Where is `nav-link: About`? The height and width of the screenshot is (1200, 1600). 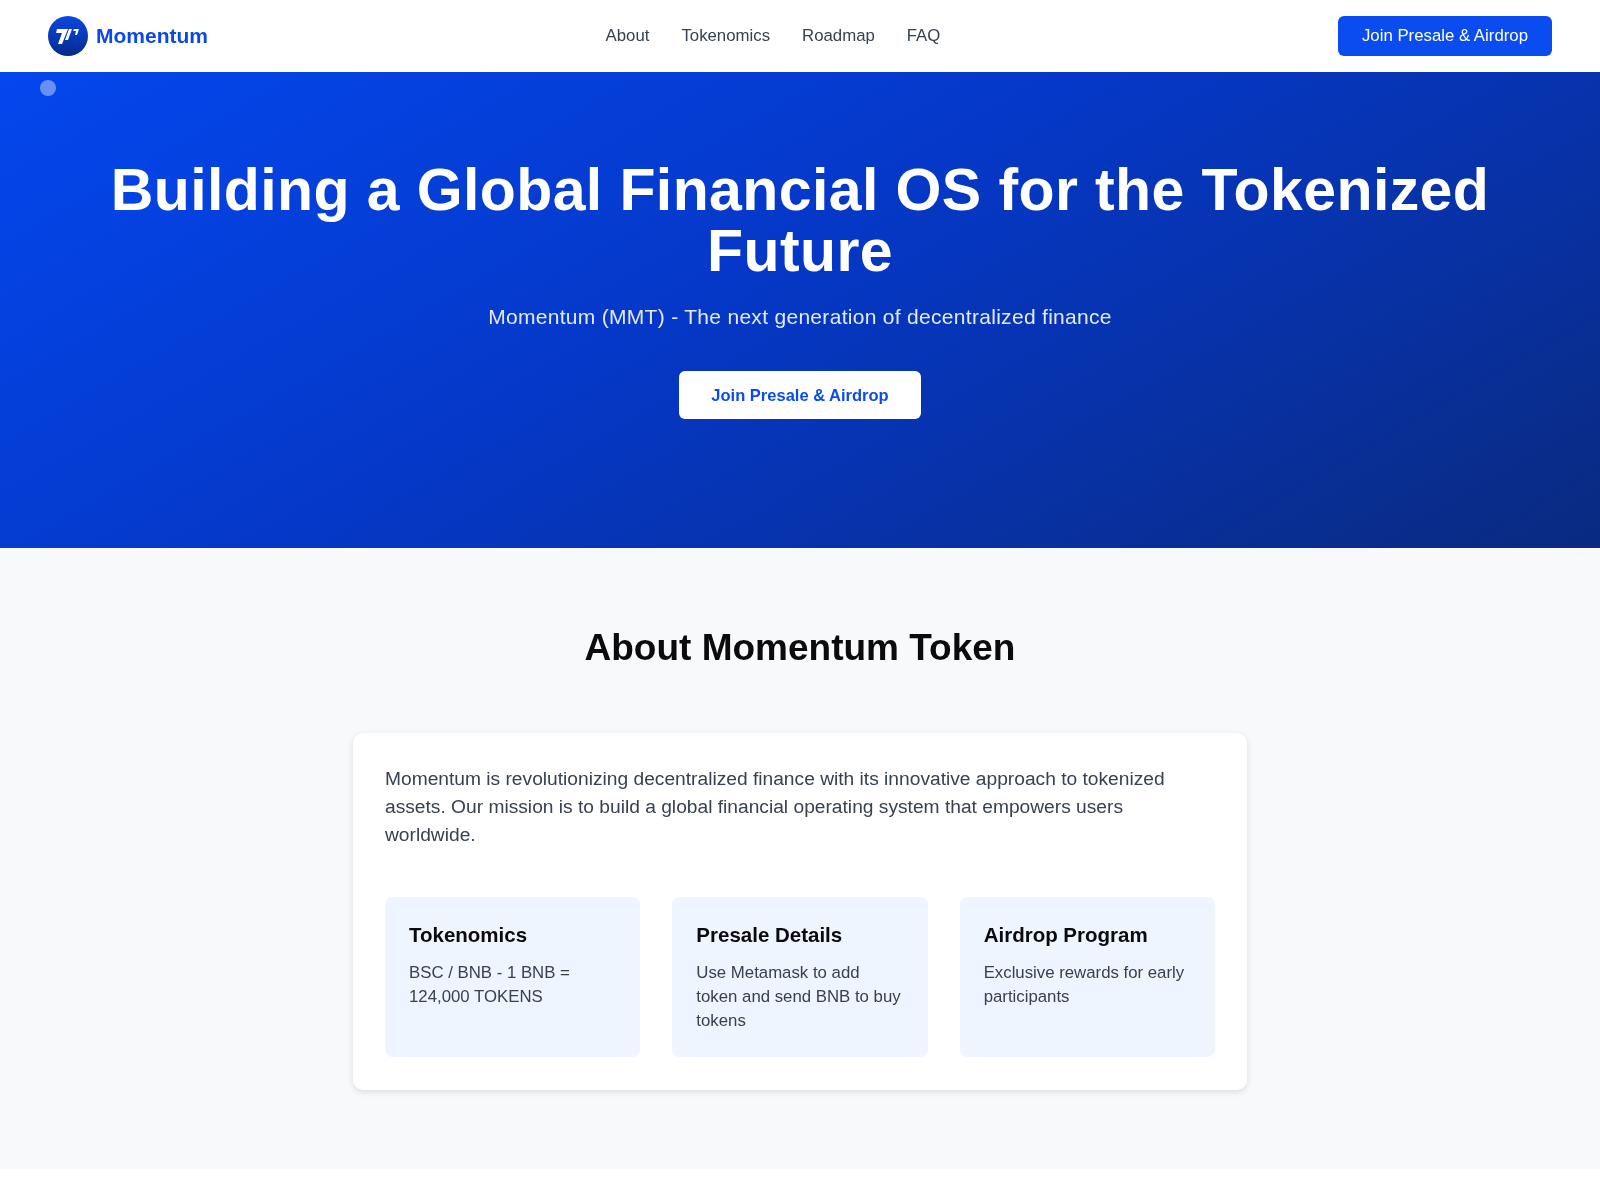
nav-link: About is located at coordinates (627, 36).